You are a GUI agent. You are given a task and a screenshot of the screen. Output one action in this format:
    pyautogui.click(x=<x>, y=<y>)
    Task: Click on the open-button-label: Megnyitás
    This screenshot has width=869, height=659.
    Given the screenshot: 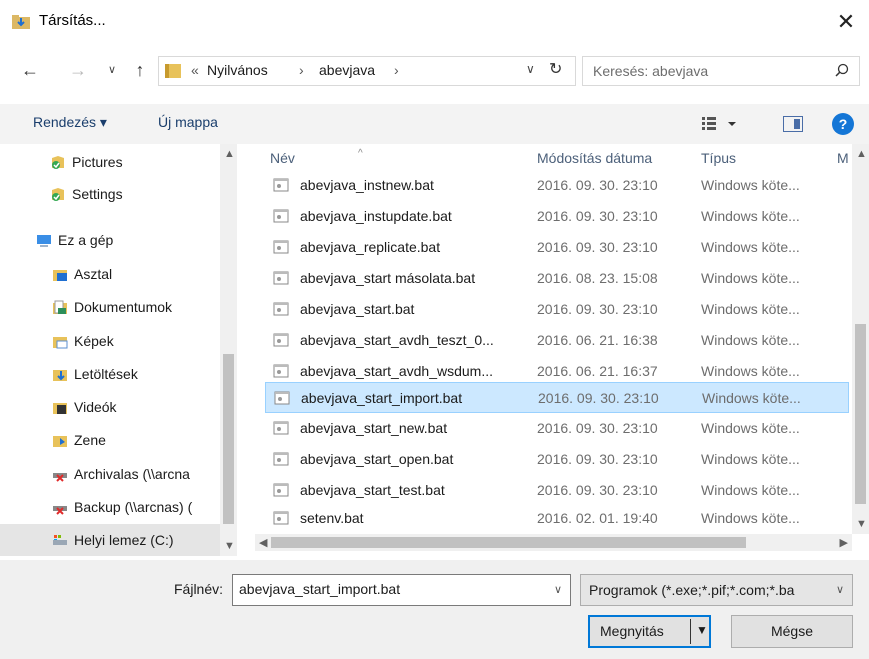 What is the action you would take?
    pyautogui.click(x=632, y=631)
    